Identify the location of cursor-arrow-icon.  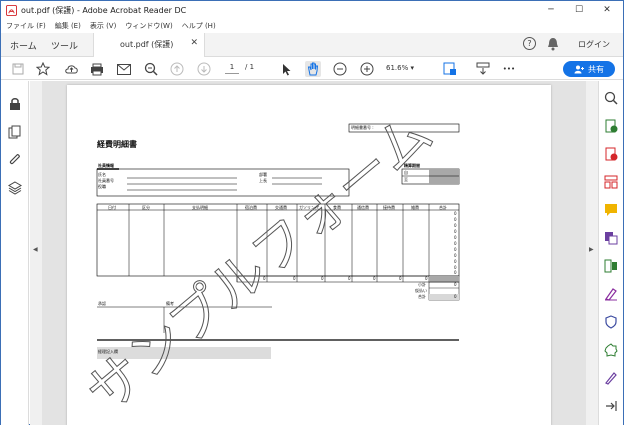
(287, 69).